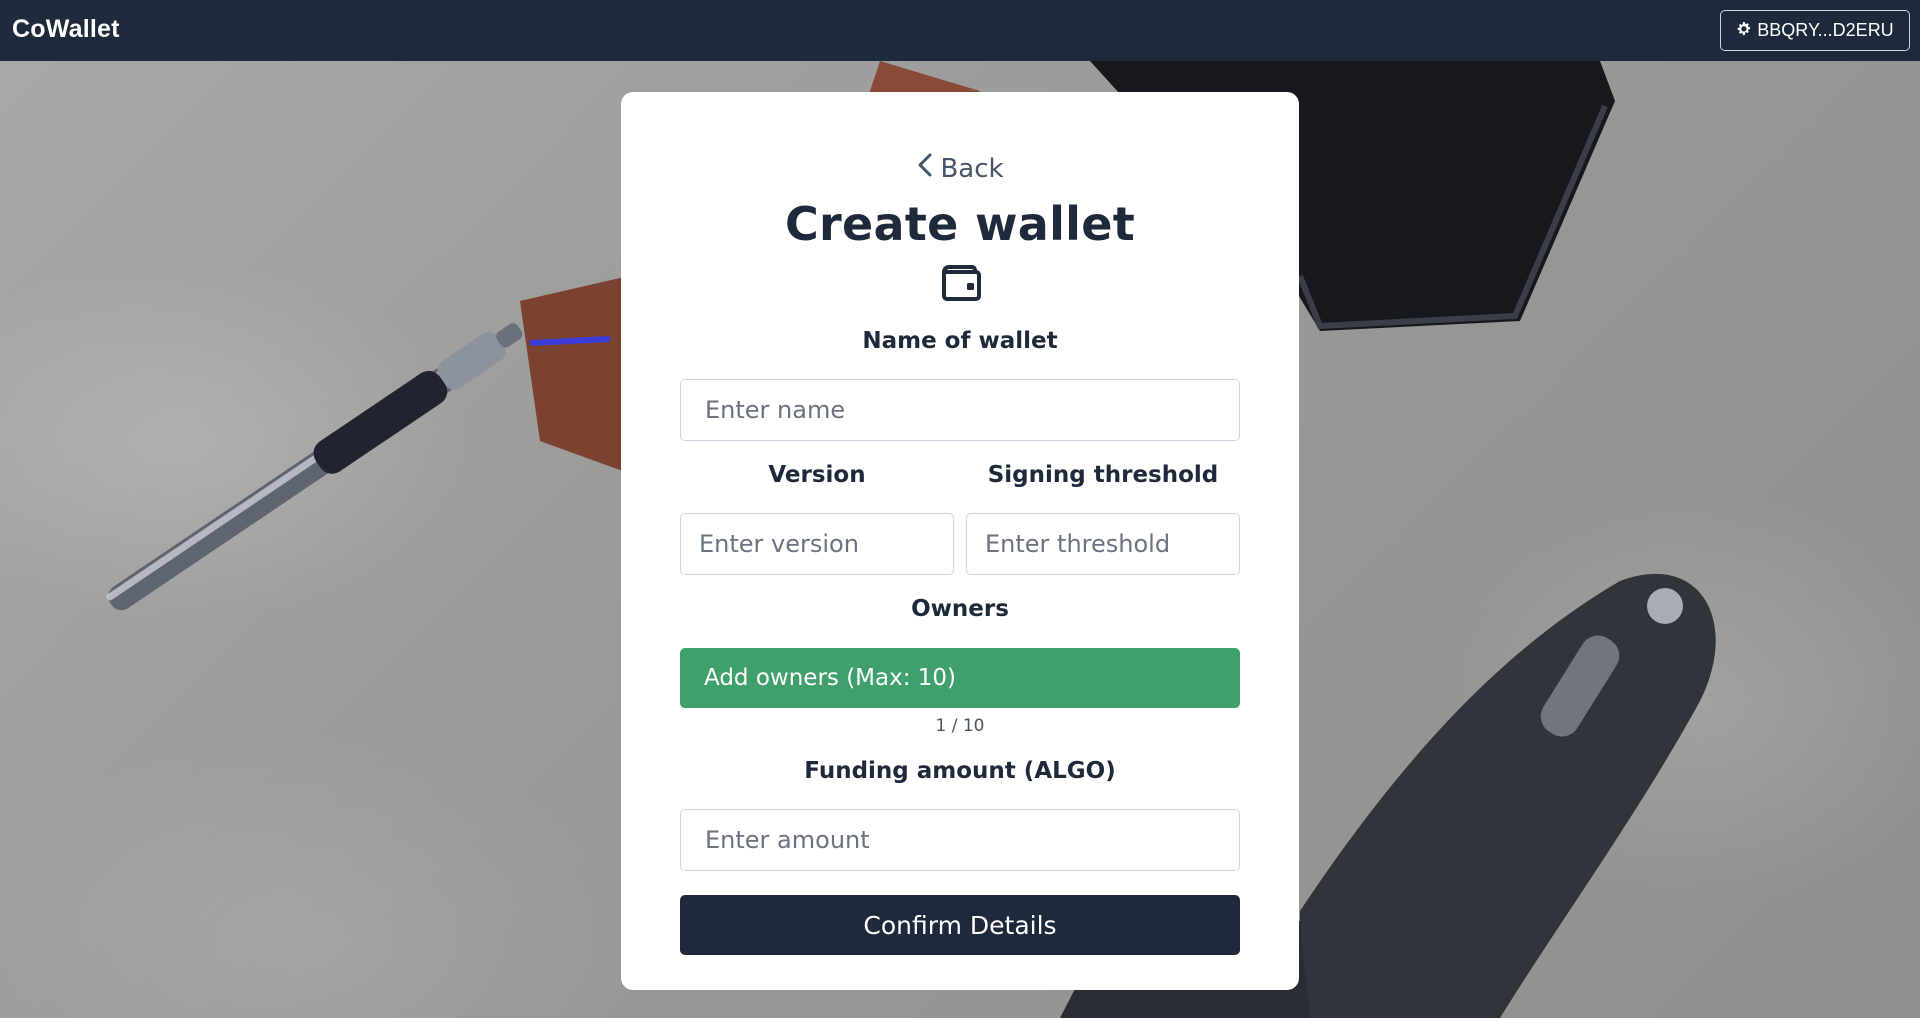  Describe the element at coordinates (960, 609) in the screenshot. I see `owners-label: Owners` at that location.